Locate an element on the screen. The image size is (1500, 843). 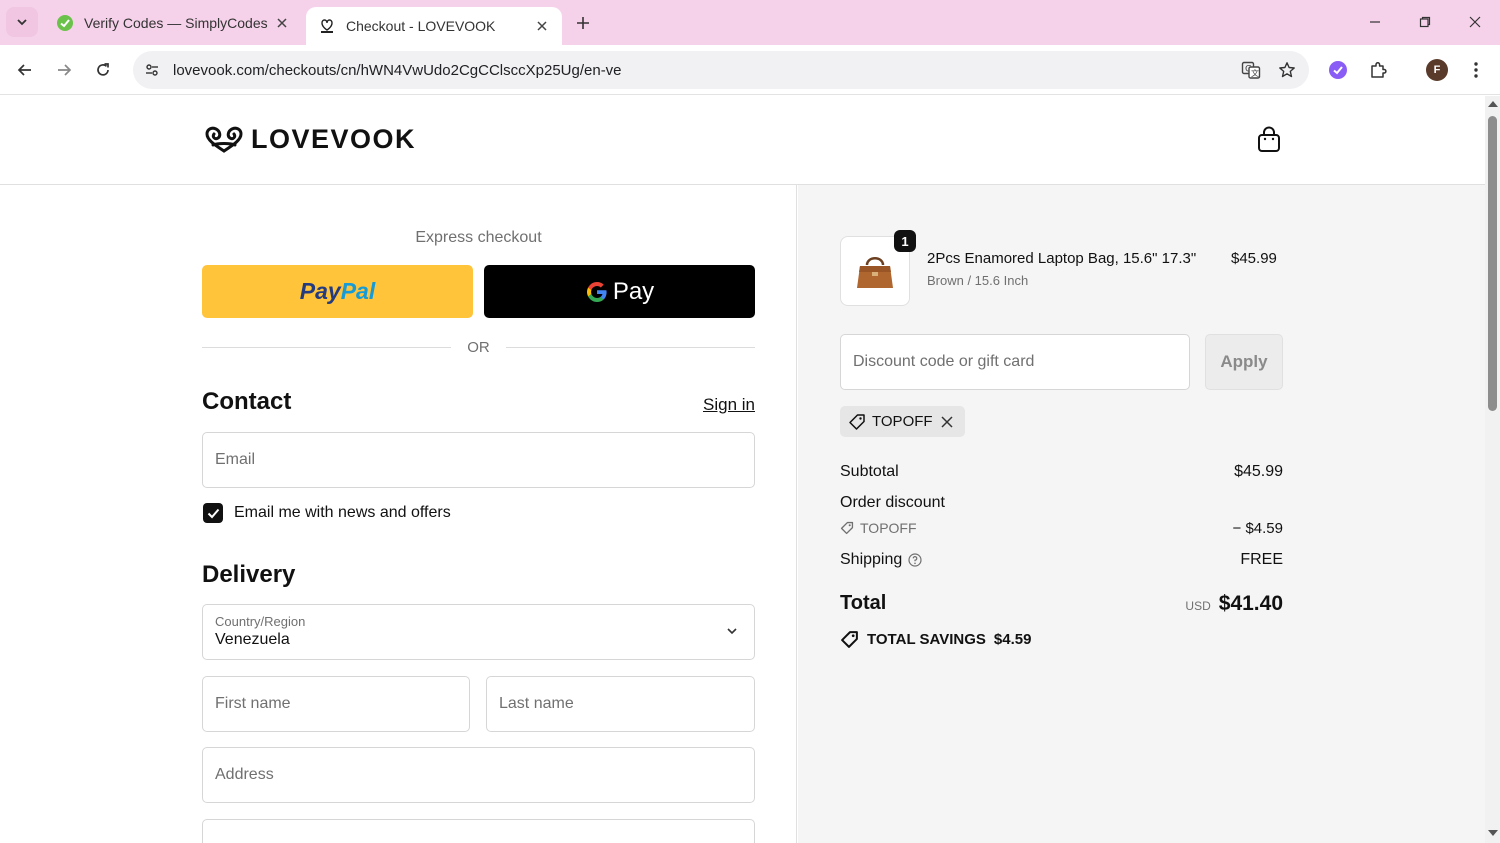
tab-search-button is located at coordinates (22, 22).